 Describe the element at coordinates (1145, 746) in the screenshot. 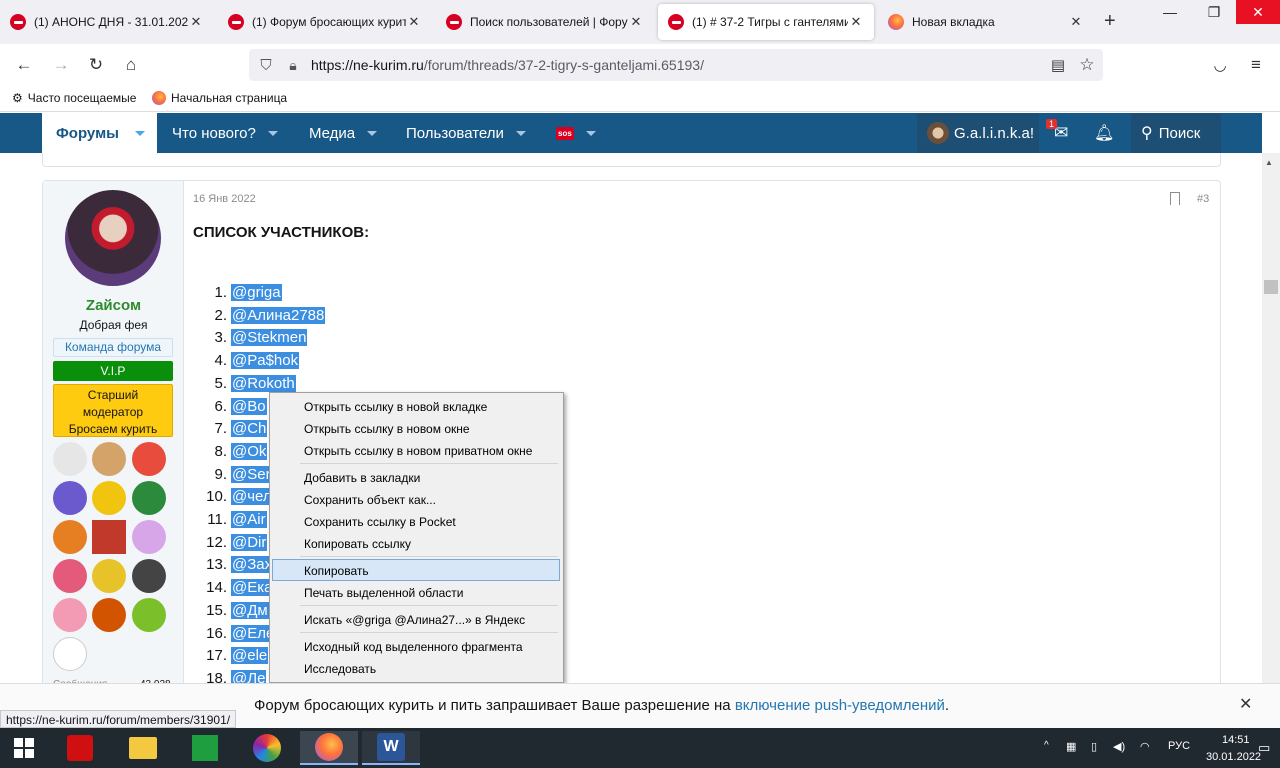

I see `wifi-icon: ◠` at that location.